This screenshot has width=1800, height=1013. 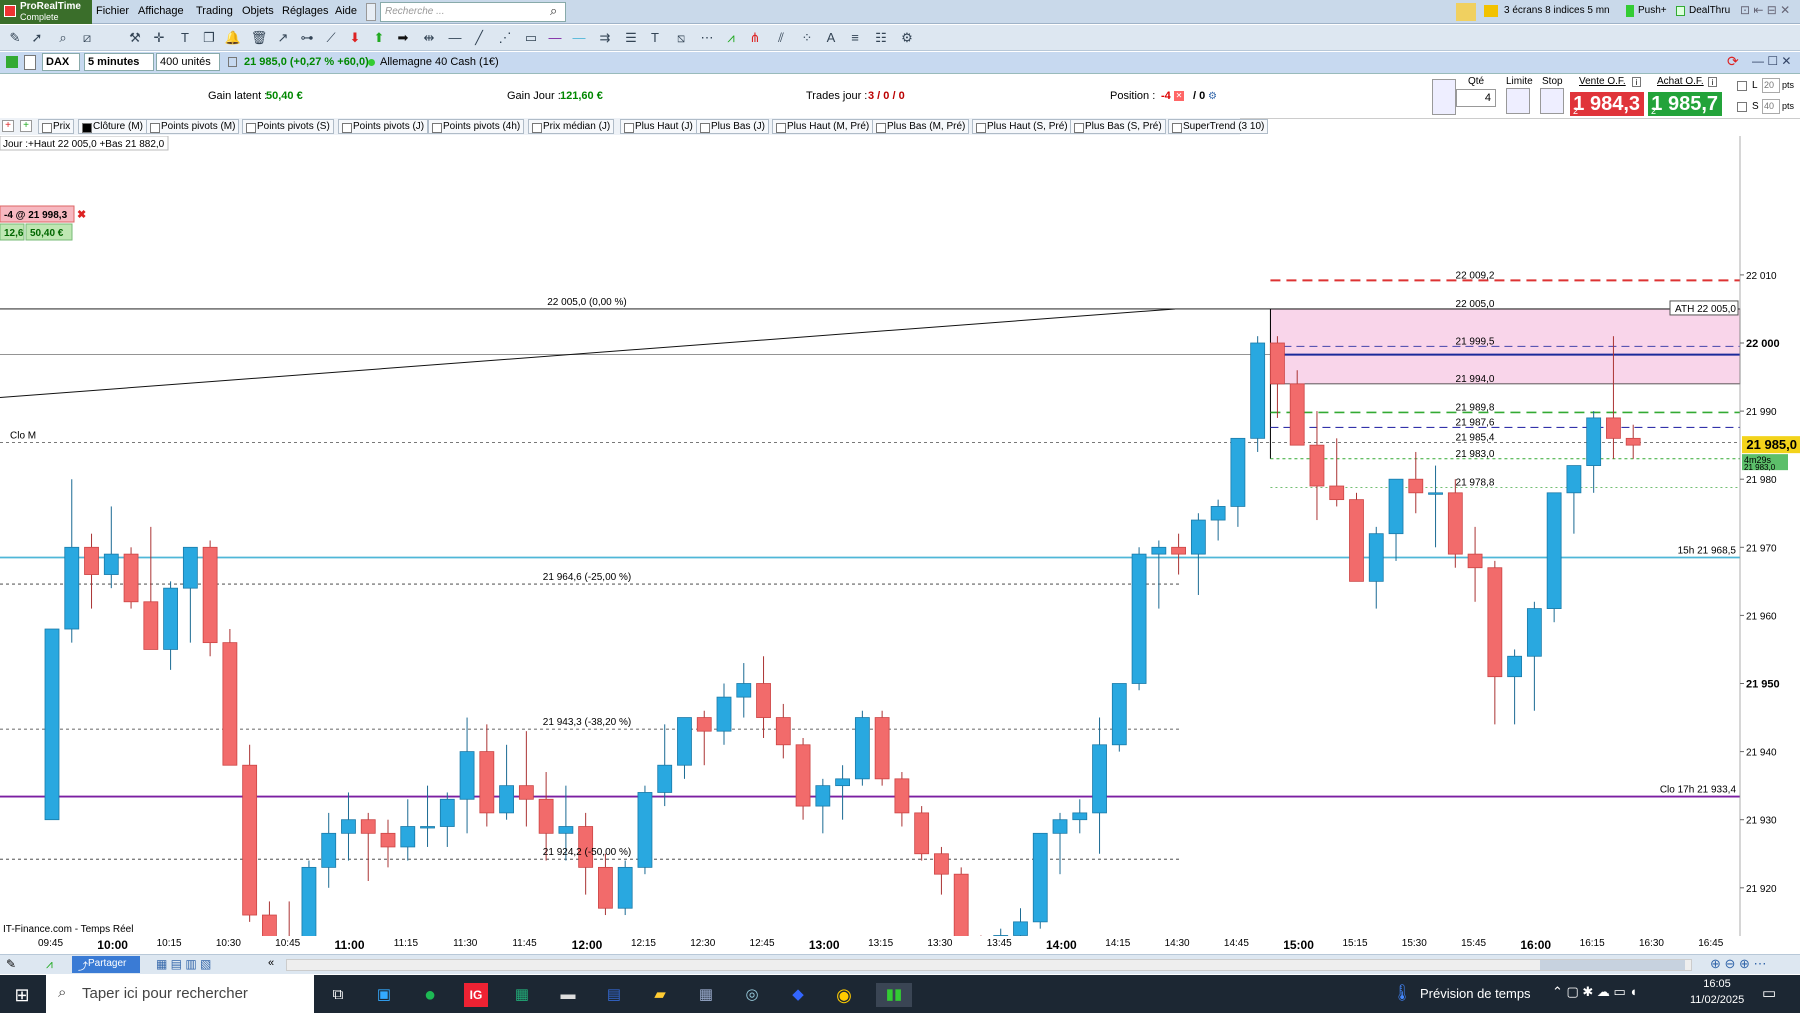 I want to click on pen-icon, so click(x=1466, y=12).